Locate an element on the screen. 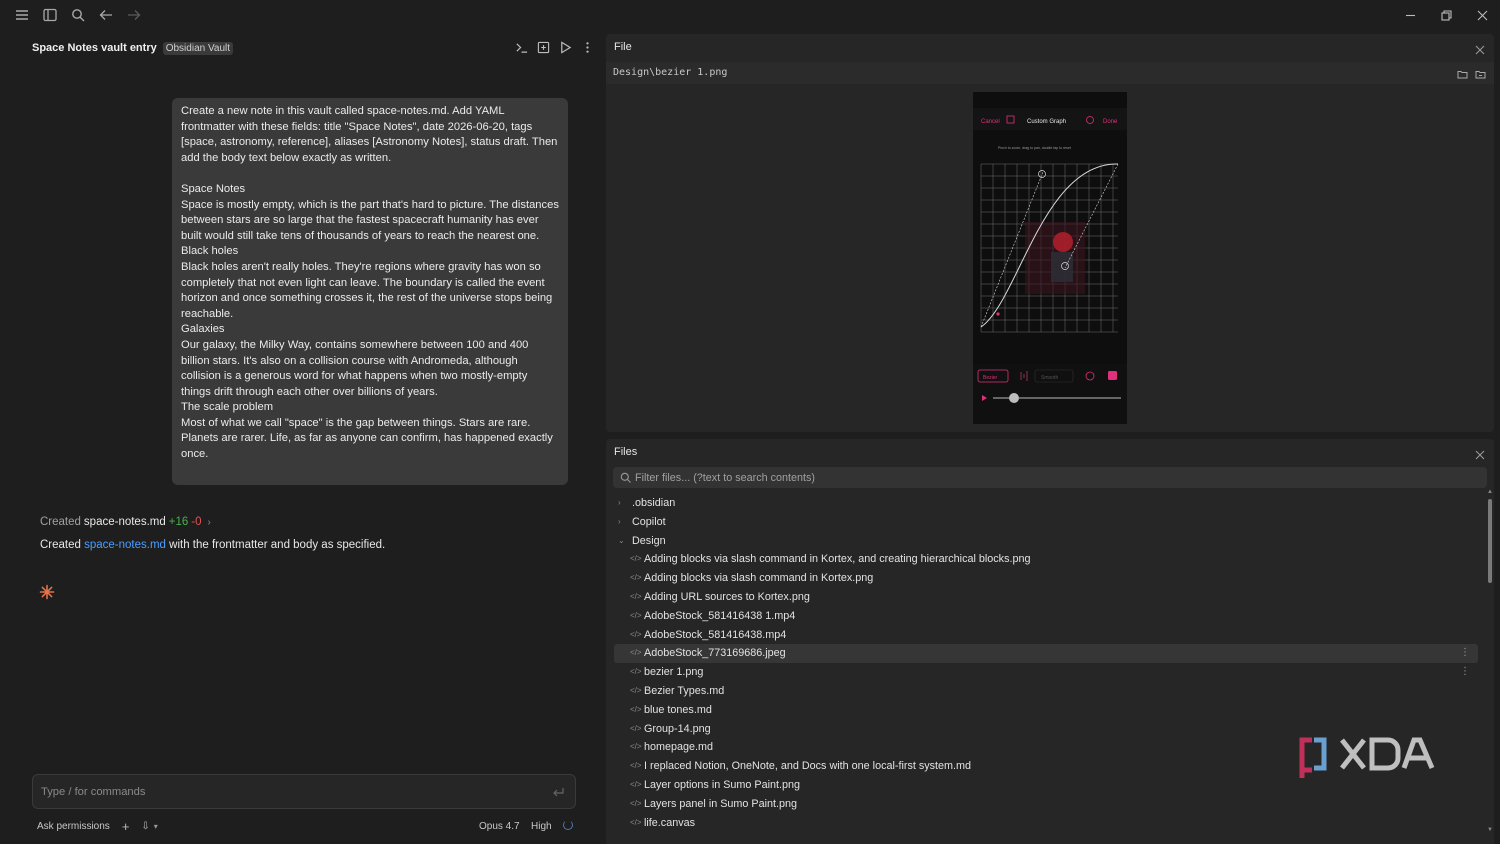 The width and height of the screenshot is (1500, 844). sidebar-toggle-icon is located at coordinates (50, 15).